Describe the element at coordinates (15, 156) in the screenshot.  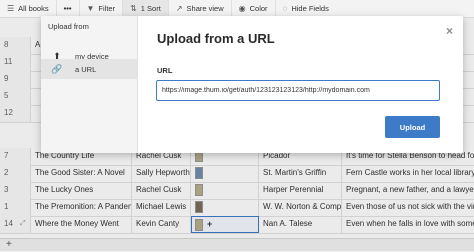
I see `row-number: 7` at that location.